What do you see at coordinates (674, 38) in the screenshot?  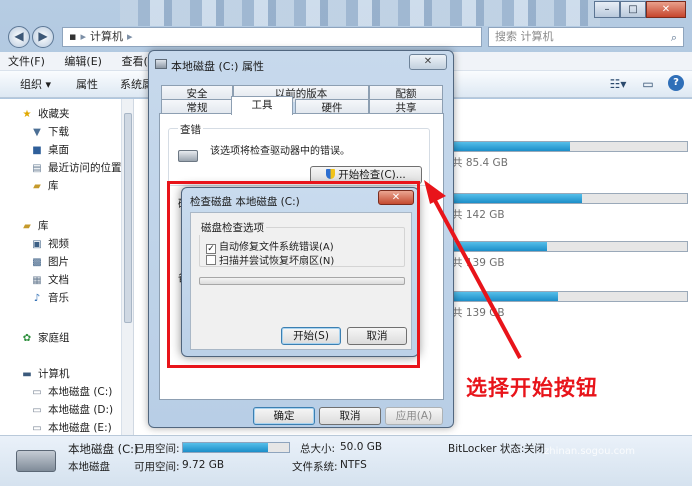 I see `search-icon: ⌕` at bounding box center [674, 38].